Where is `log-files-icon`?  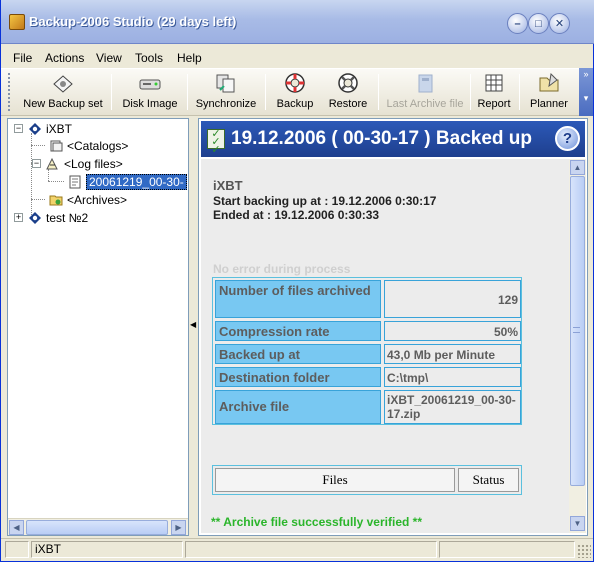
log-files-icon is located at coordinates (53, 164).